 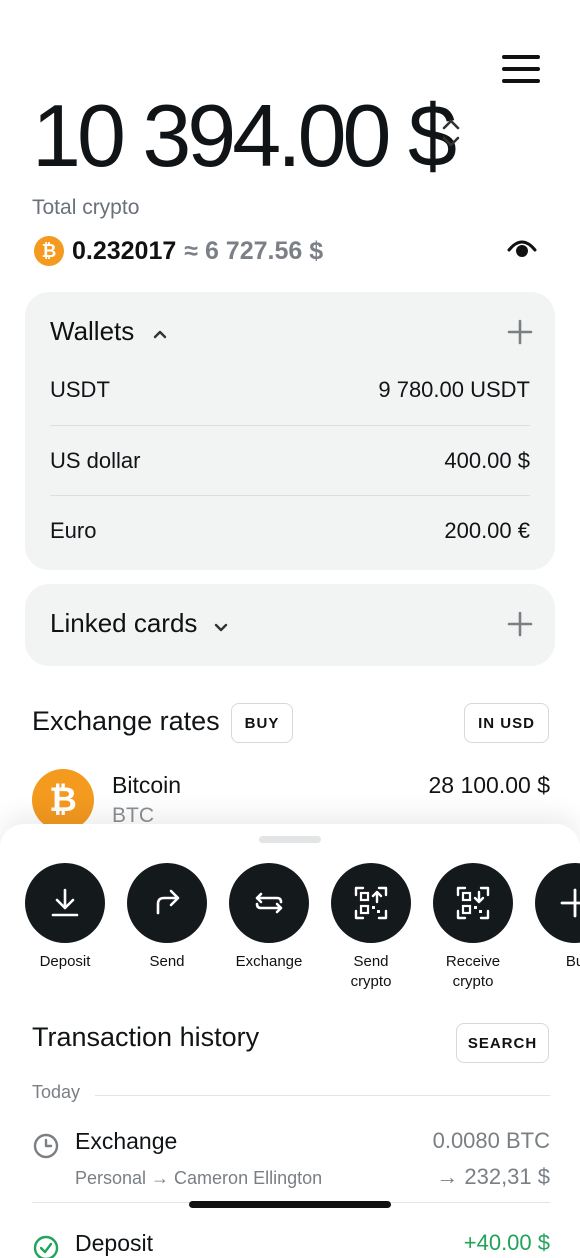 I want to click on transaction-title: Exchange, so click(x=126, y=1141).